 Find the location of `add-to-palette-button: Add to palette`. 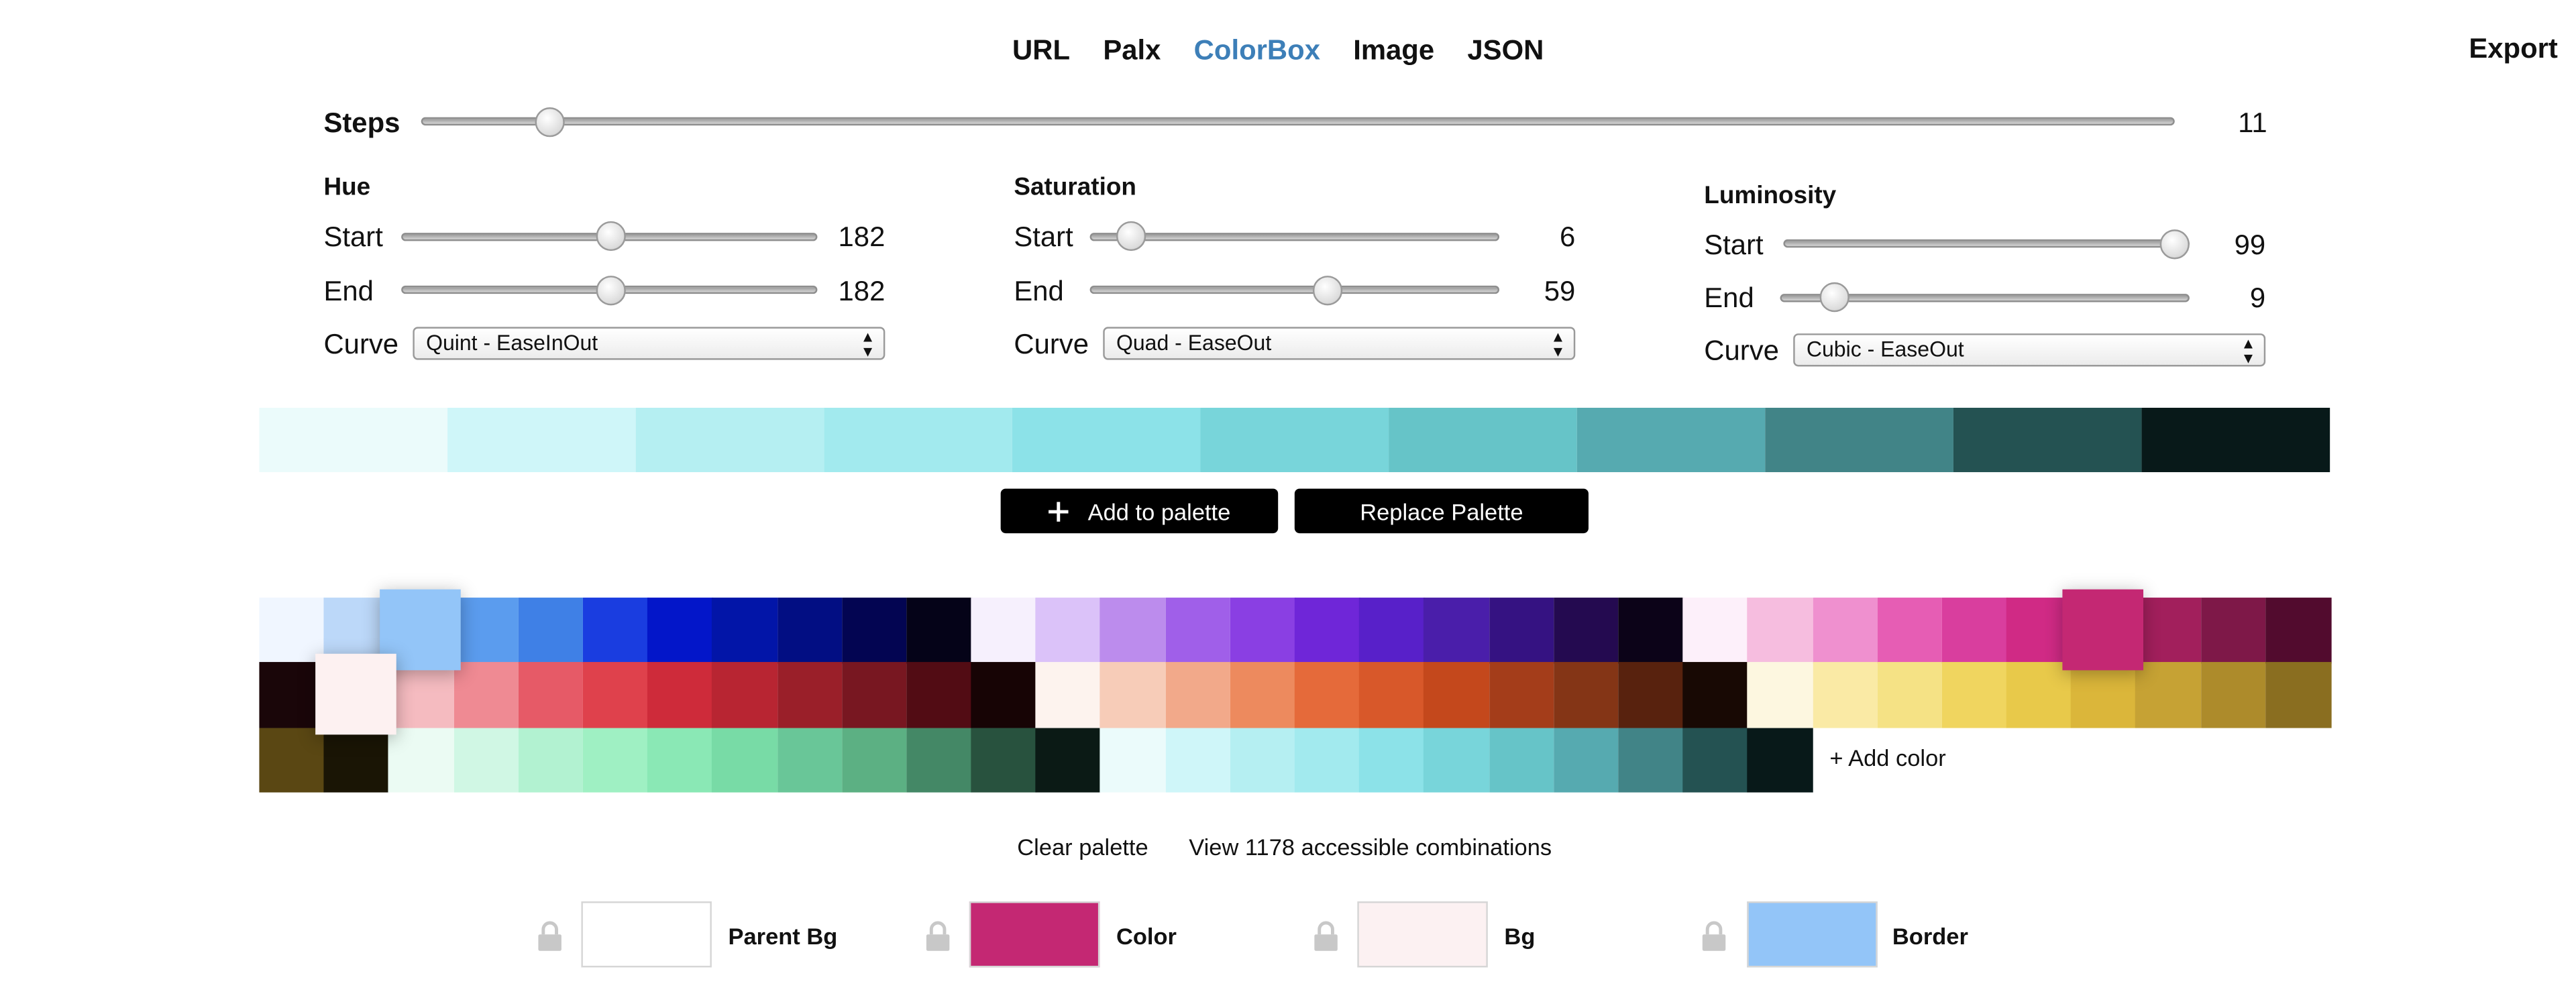

add-to-palette-button: Add to palette is located at coordinates (1139, 511).